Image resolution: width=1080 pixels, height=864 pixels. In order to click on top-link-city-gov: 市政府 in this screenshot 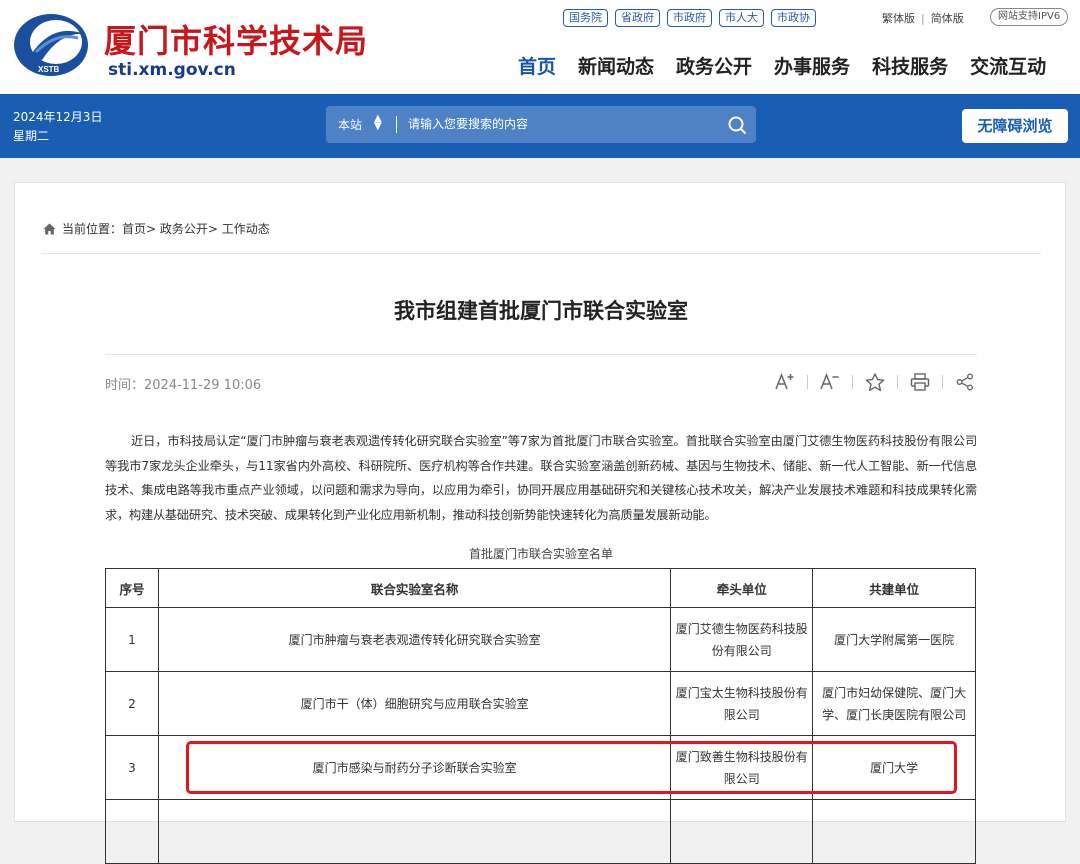, I will do `click(689, 18)`.